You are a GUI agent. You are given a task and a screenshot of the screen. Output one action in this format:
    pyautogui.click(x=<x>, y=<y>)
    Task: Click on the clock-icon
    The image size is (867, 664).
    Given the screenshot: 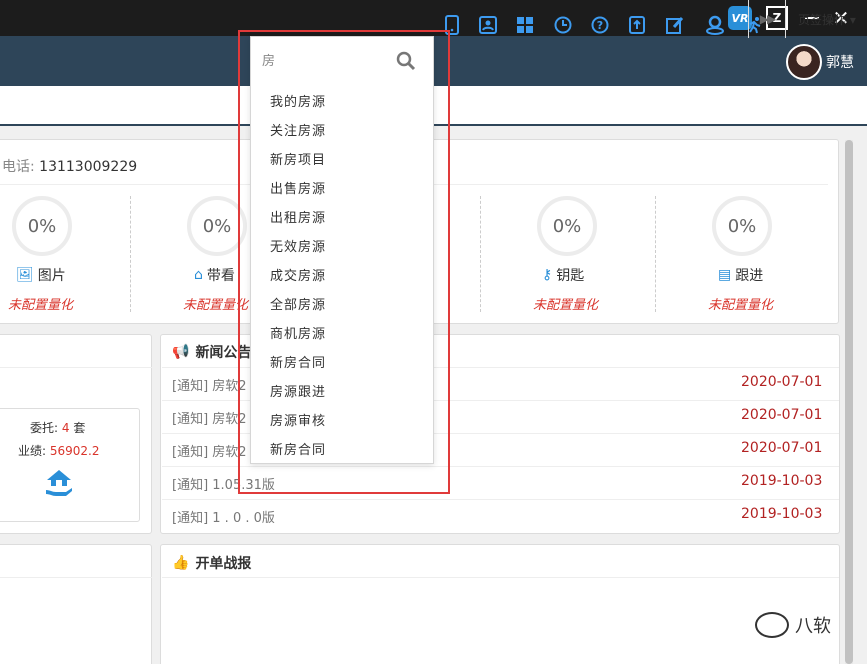 What is the action you would take?
    pyautogui.click(x=563, y=25)
    